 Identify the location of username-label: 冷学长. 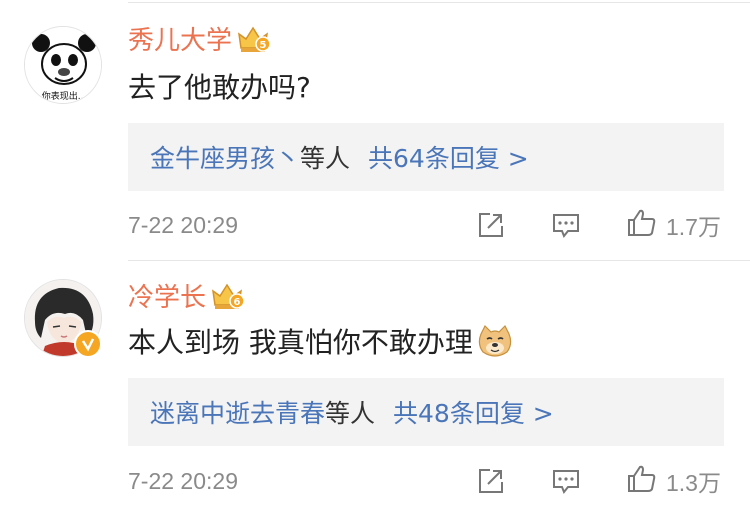
(167, 298).